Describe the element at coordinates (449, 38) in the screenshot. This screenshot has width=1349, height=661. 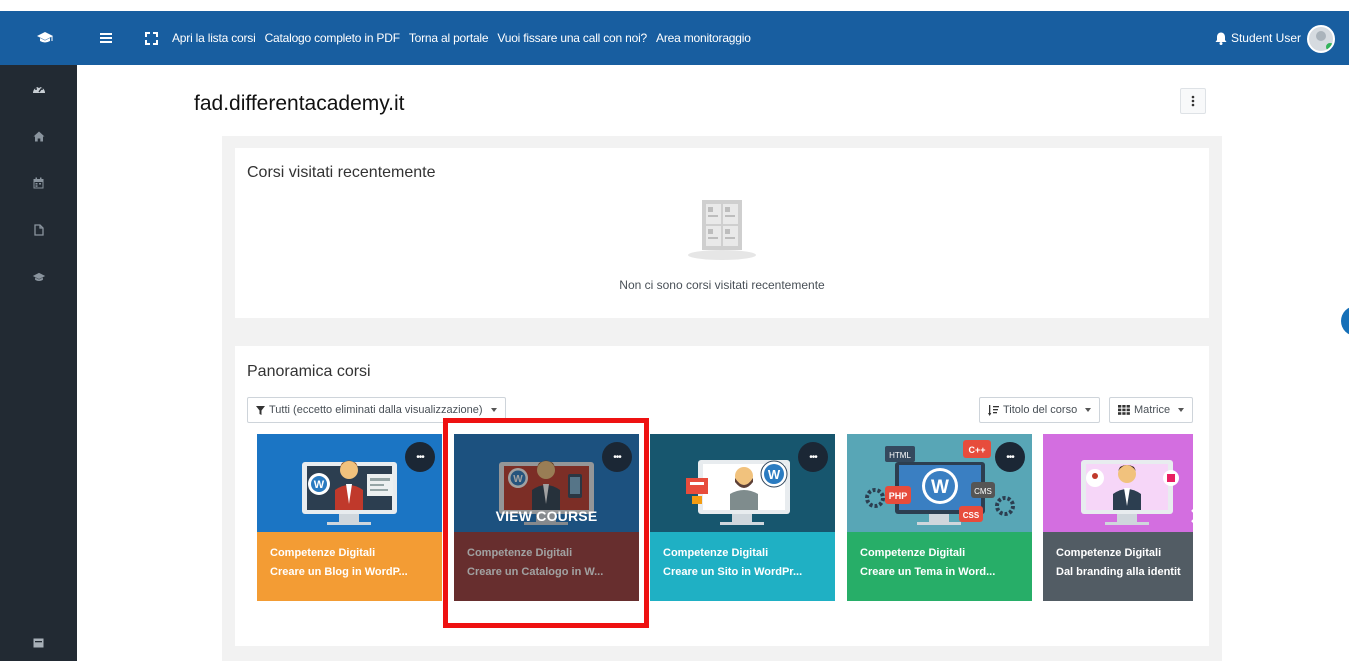
I see `nav-link-portal: Torna al portale` at that location.